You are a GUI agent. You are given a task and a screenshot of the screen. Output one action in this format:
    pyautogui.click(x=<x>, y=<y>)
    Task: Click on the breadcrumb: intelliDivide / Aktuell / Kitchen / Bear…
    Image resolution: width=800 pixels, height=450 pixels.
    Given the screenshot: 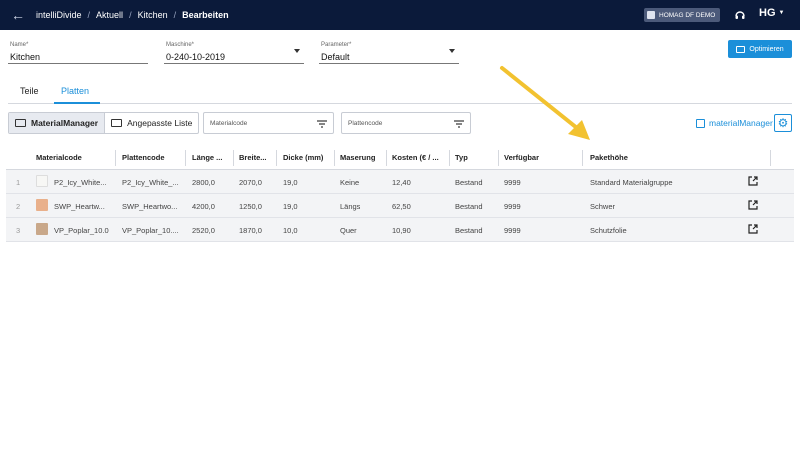 What is the action you would take?
    pyautogui.click(x=132, y=15)
    